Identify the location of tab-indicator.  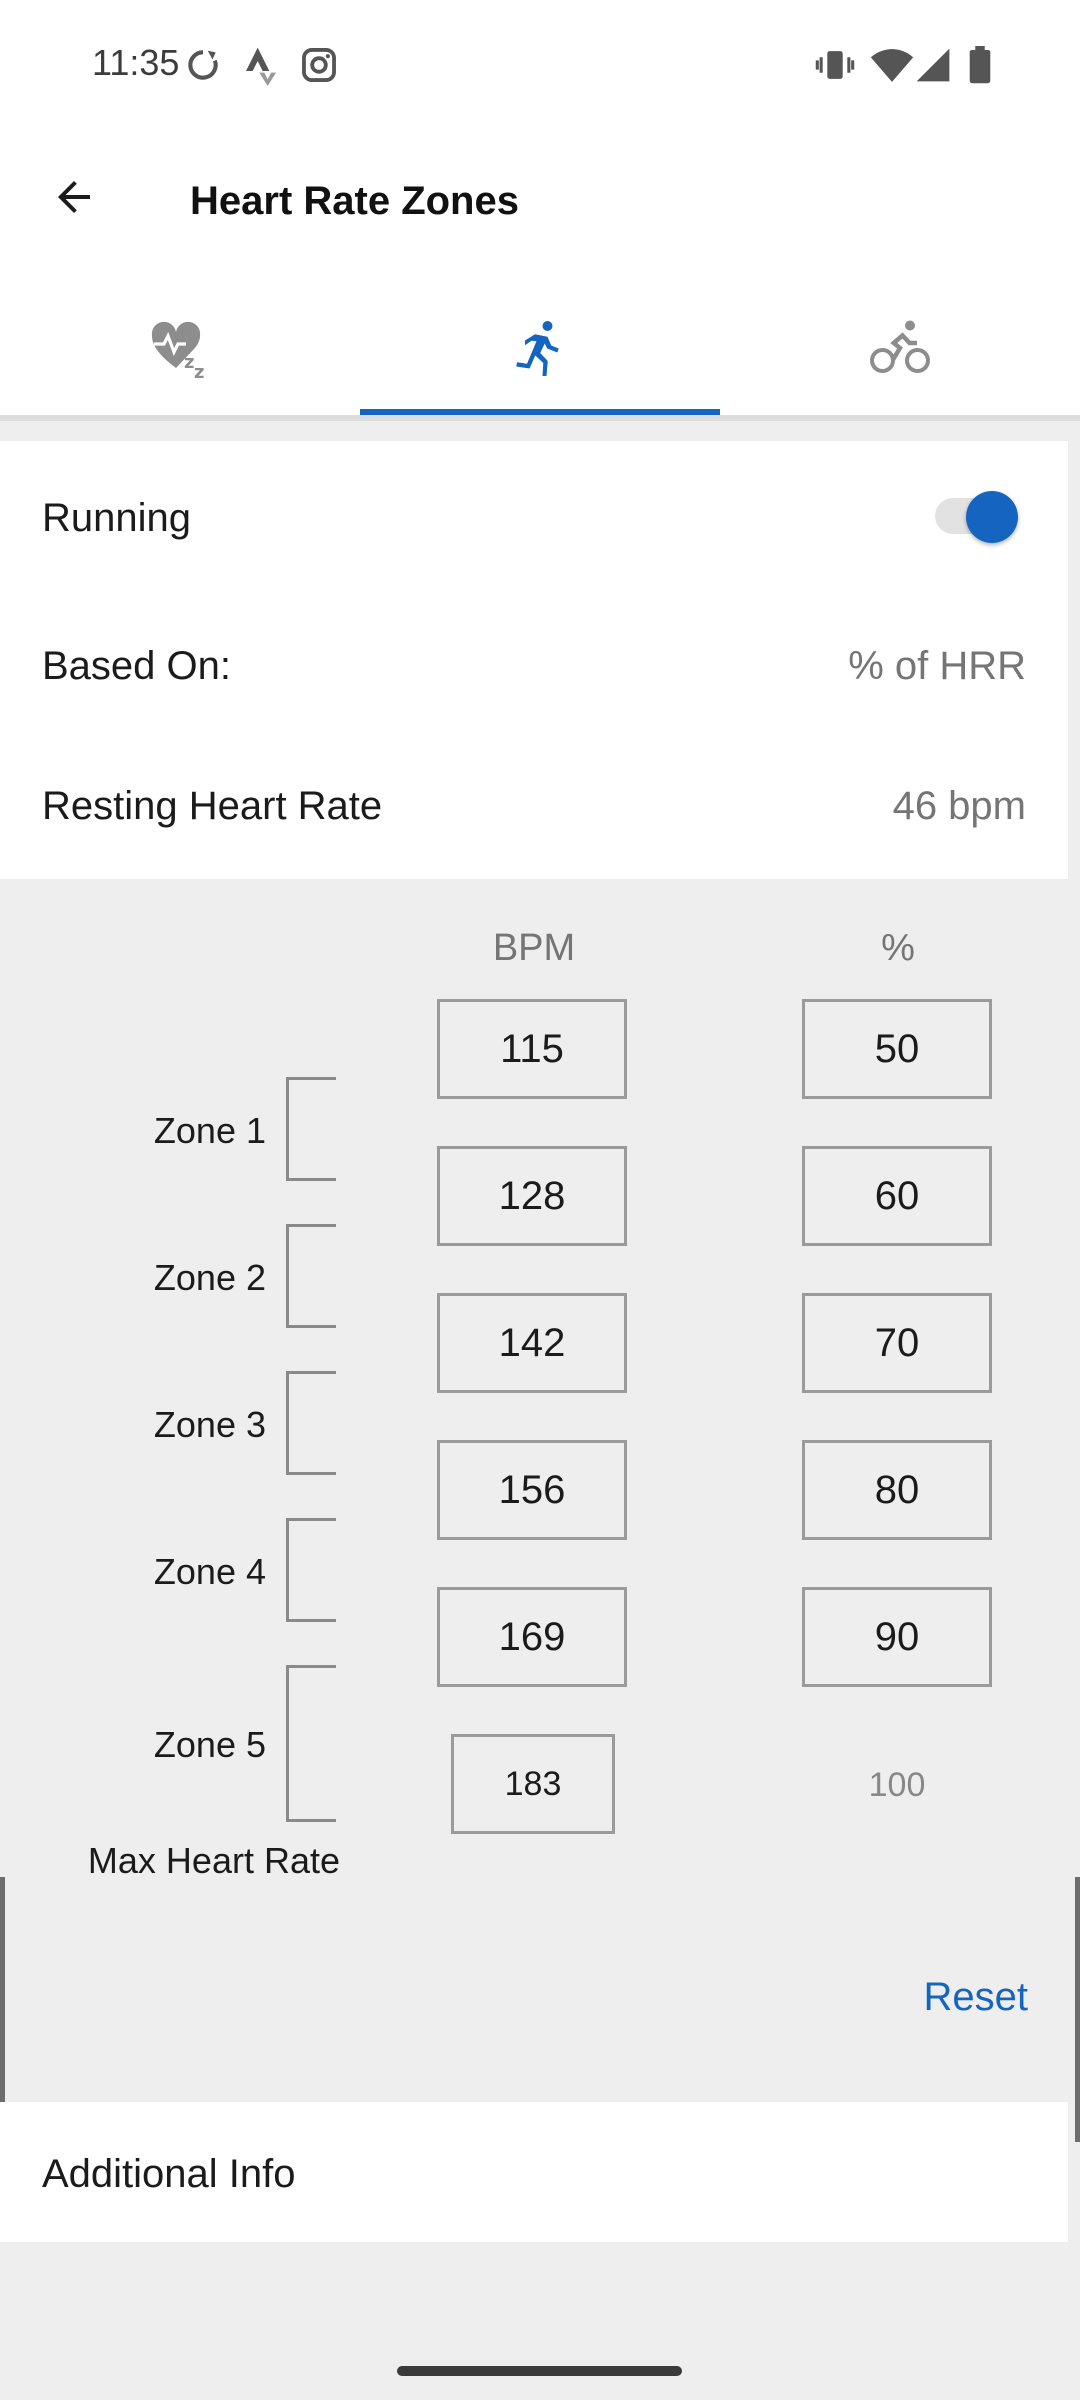
(540, 412).